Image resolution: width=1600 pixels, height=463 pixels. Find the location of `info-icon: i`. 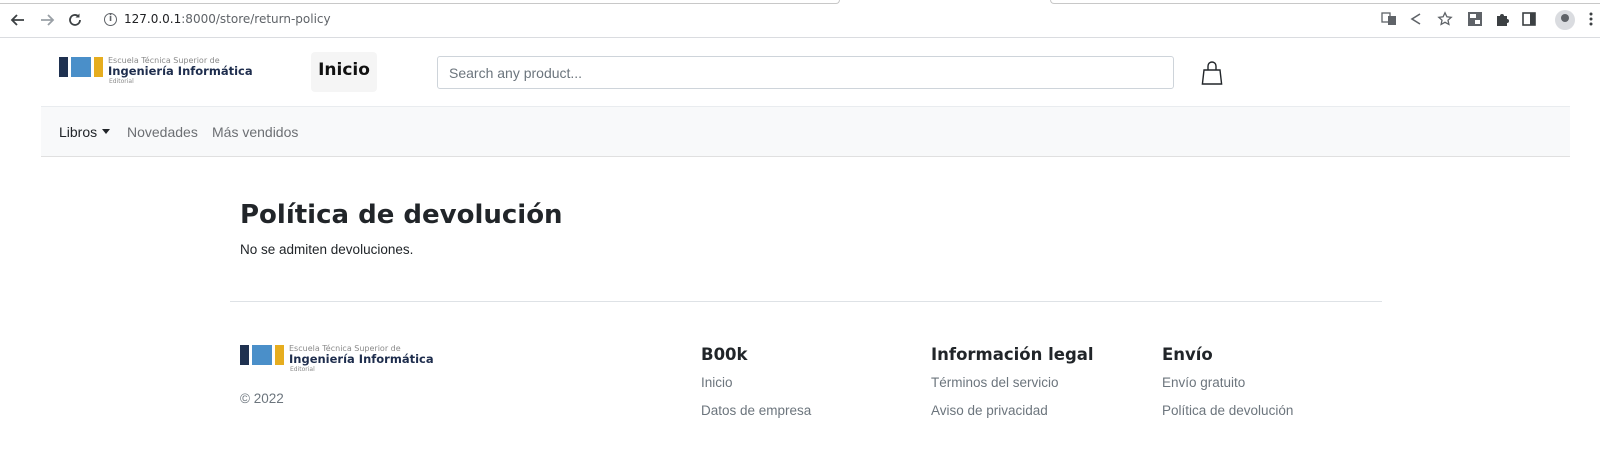

info-icon: i is located at coordinates (110, 19).